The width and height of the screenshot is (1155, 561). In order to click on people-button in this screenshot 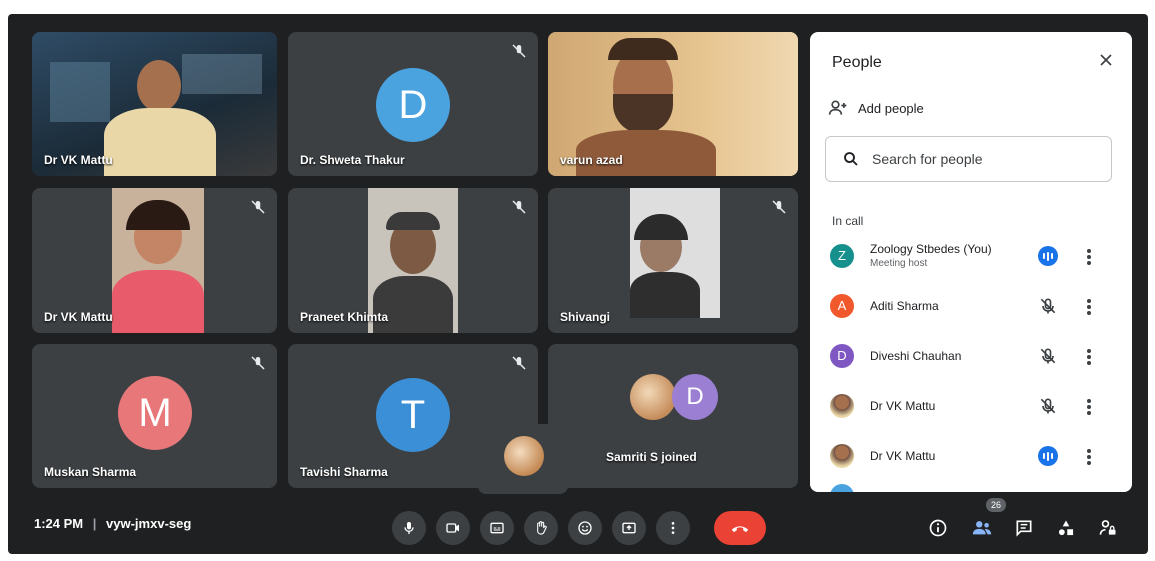, I will do `click(982, 528)`.